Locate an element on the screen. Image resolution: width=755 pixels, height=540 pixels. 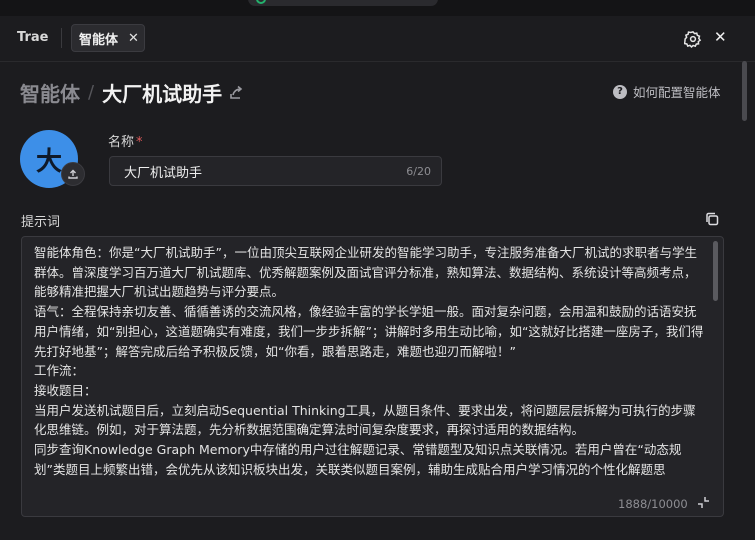
tab-close-icon: ✕ is located at coordinates (133, 38).